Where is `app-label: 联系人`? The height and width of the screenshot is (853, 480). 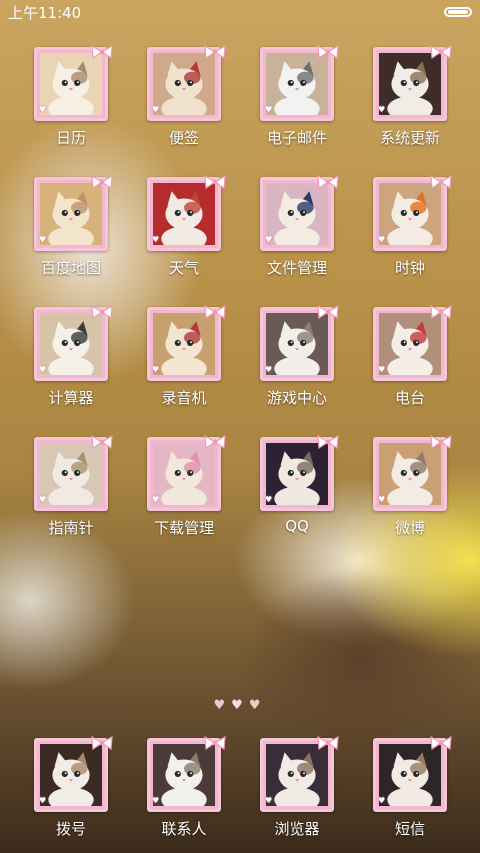 app-label: 联系人 is located at coordinates (184, 829).